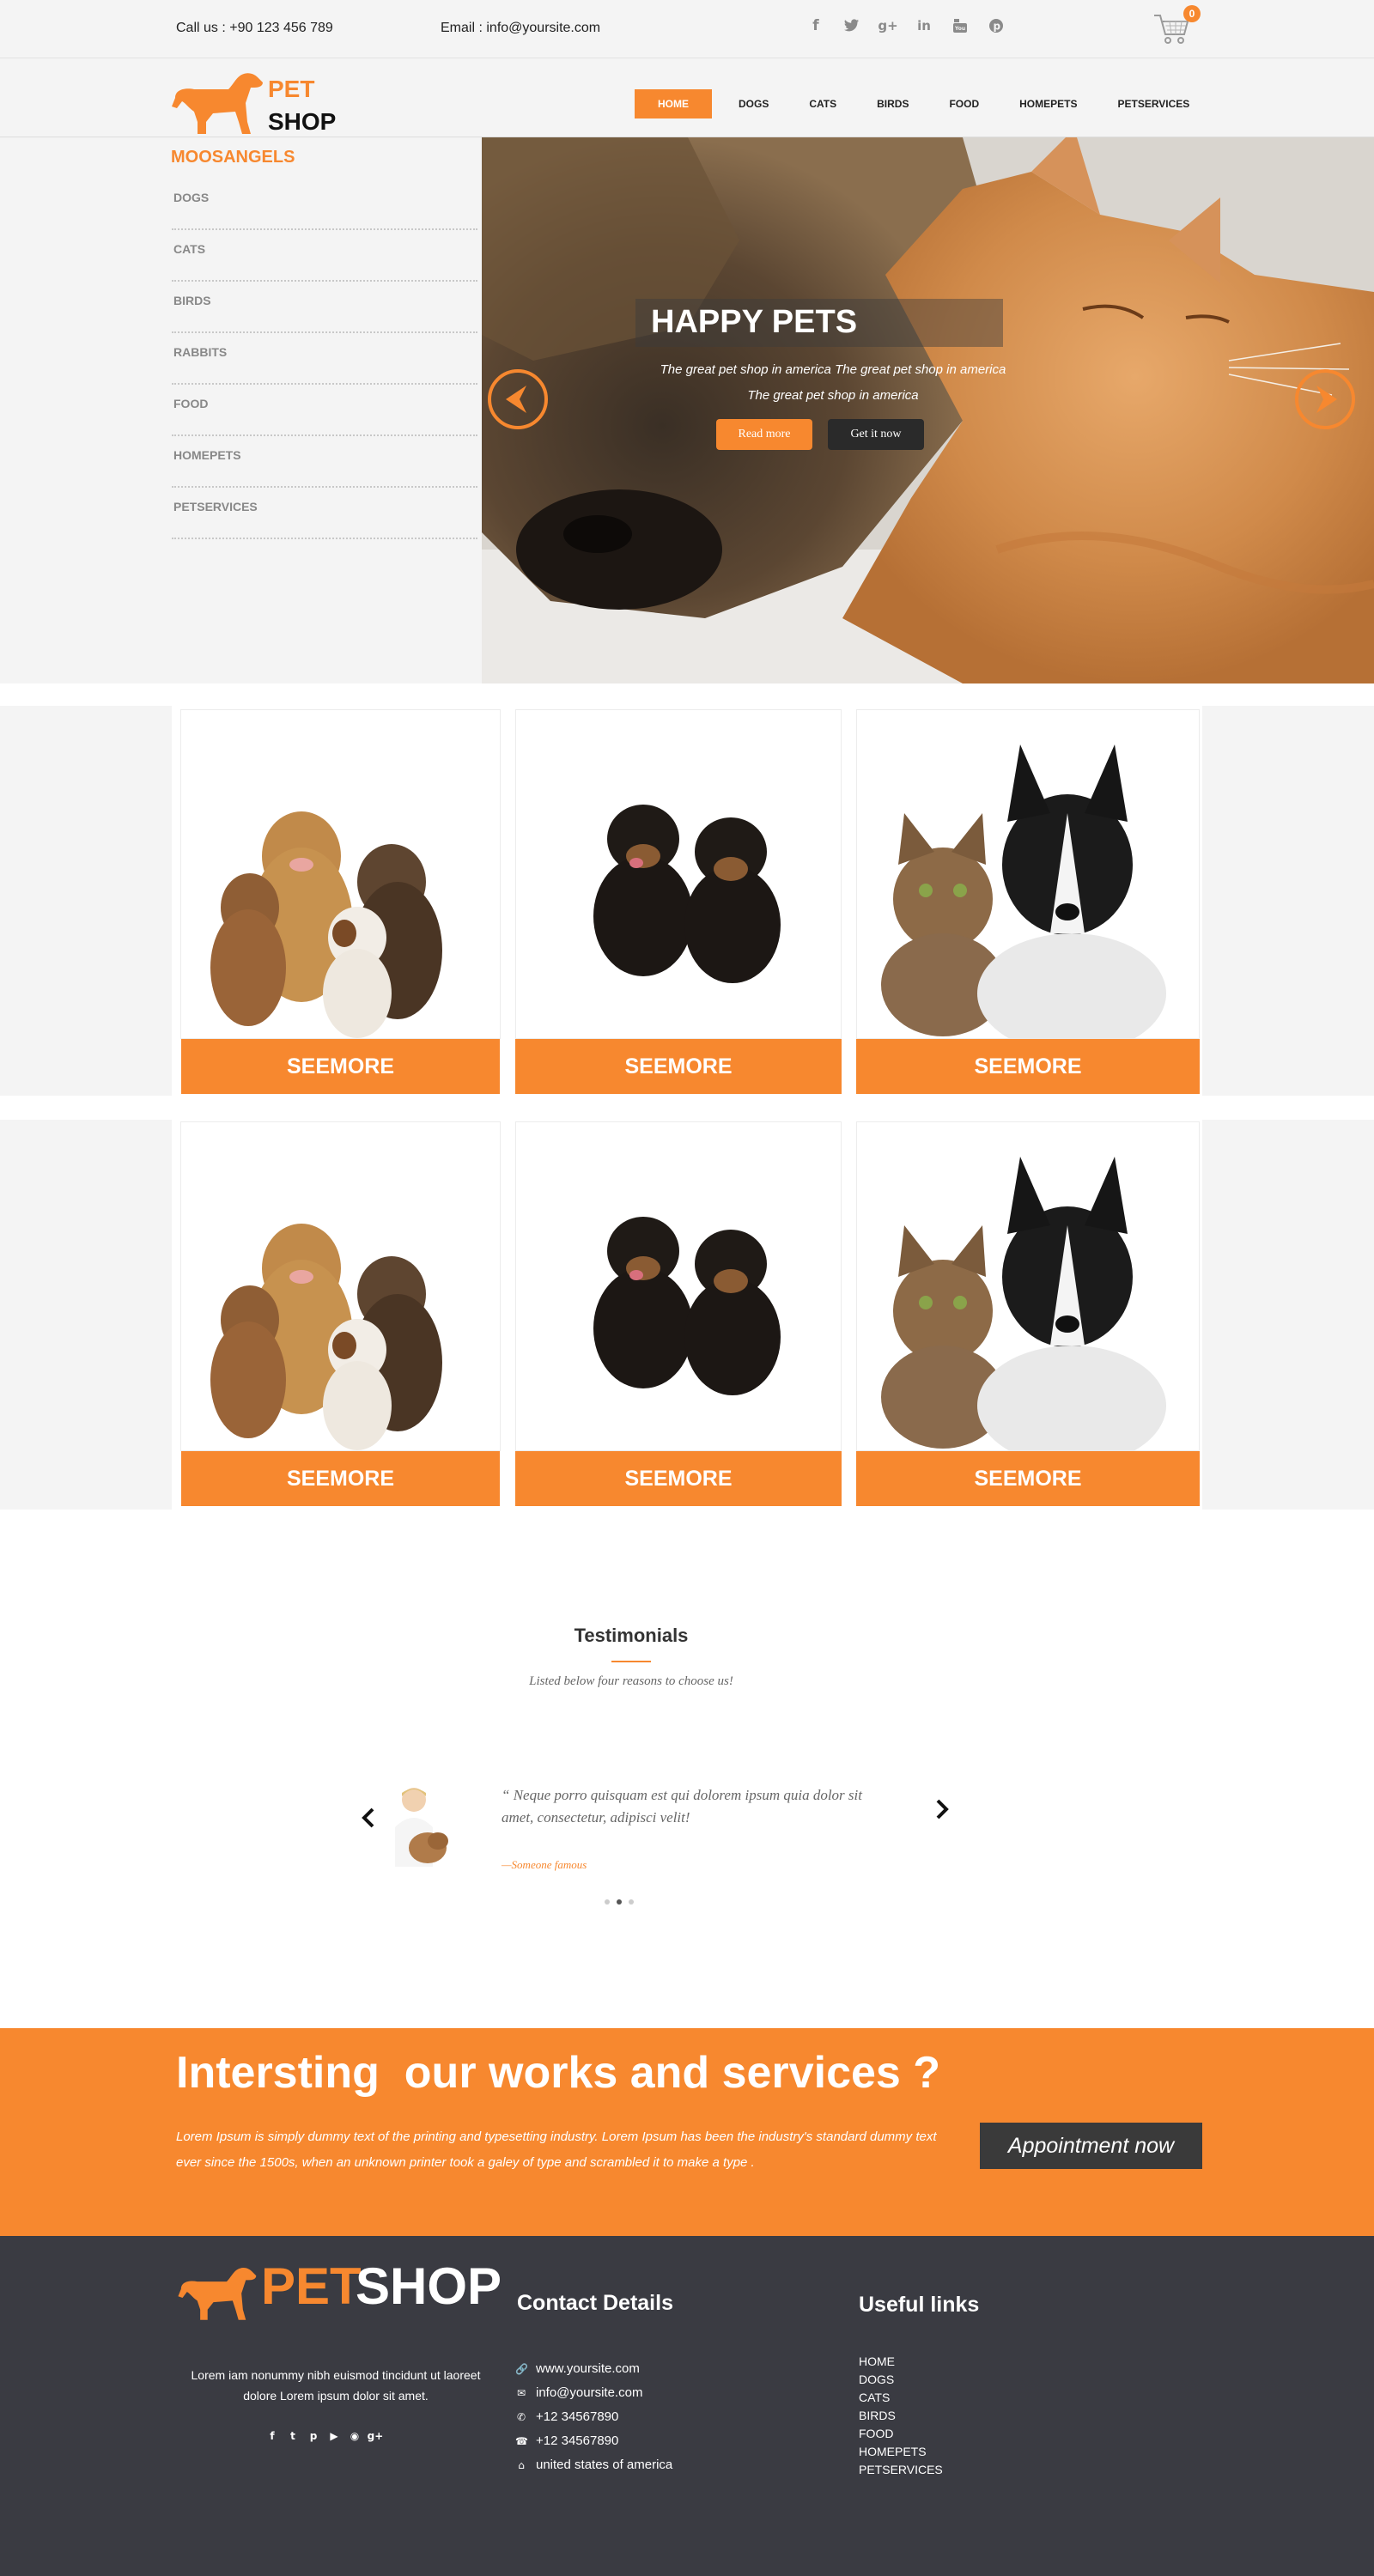  I want to click on logo-dog-icon, so click(216, 104).